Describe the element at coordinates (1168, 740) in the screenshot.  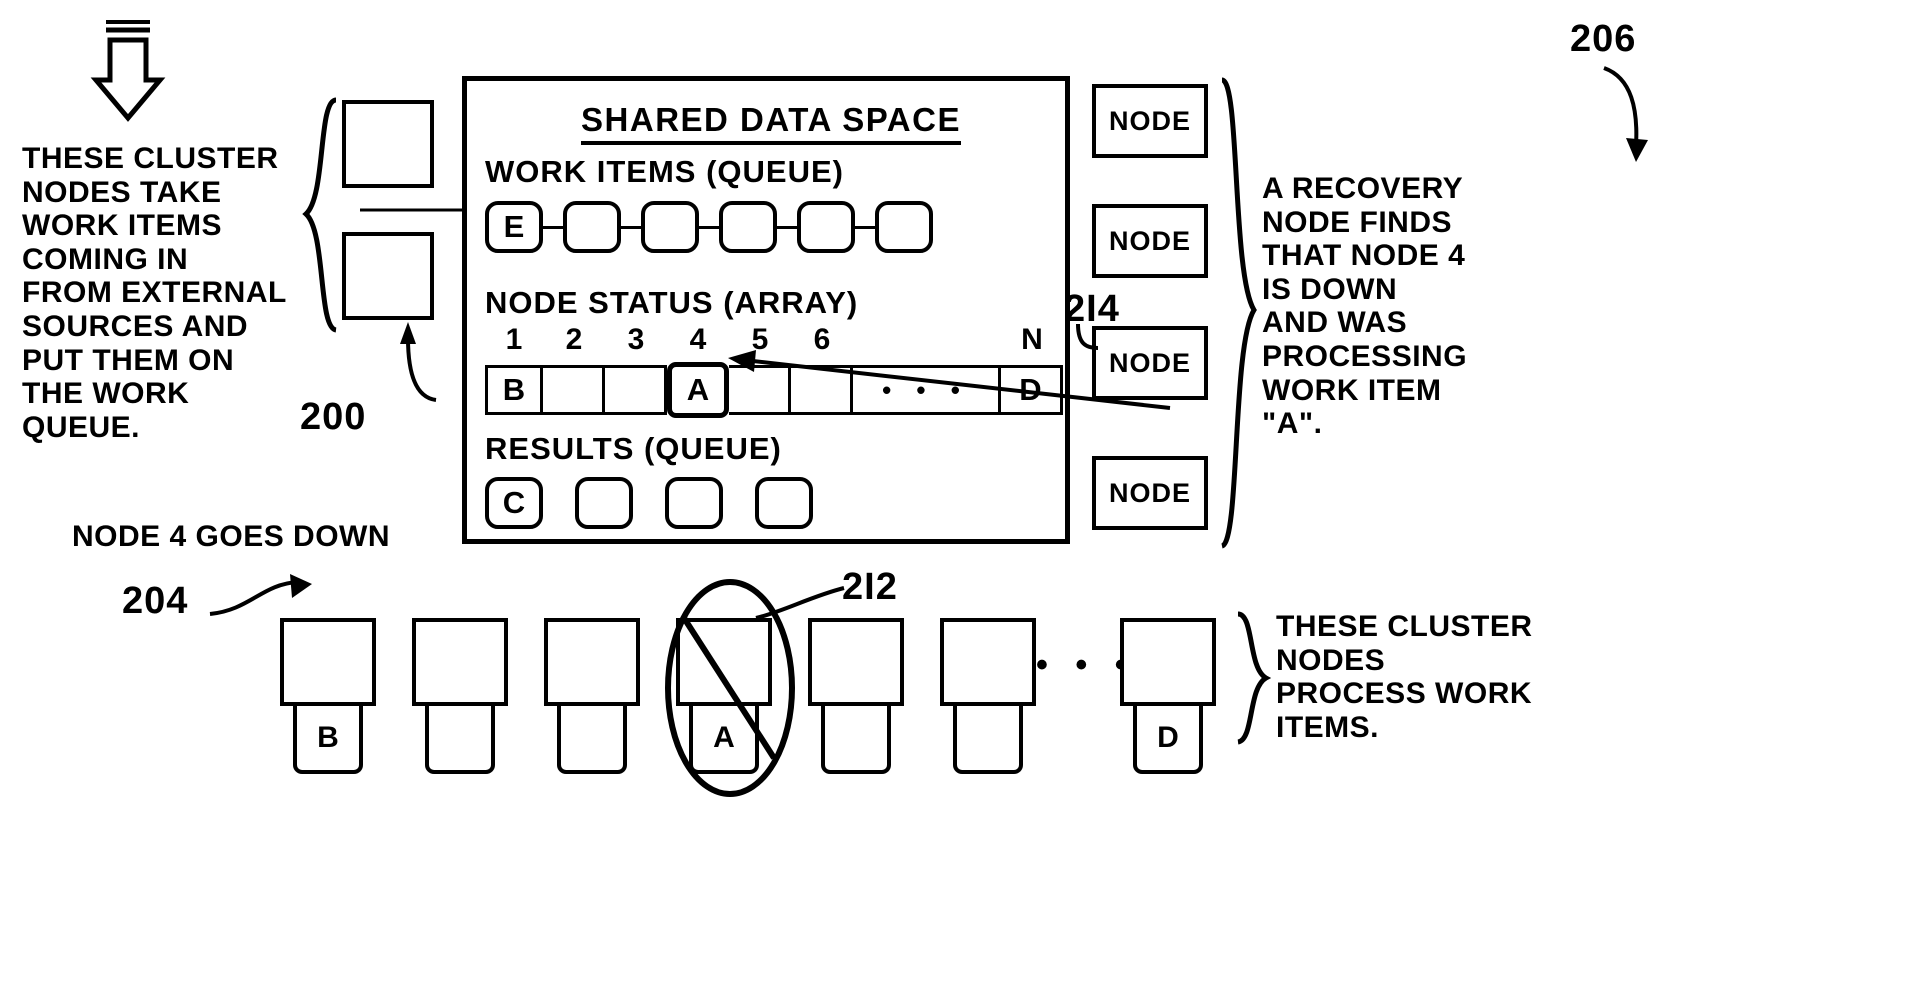
I see `cluster-node-label: D` at that location.